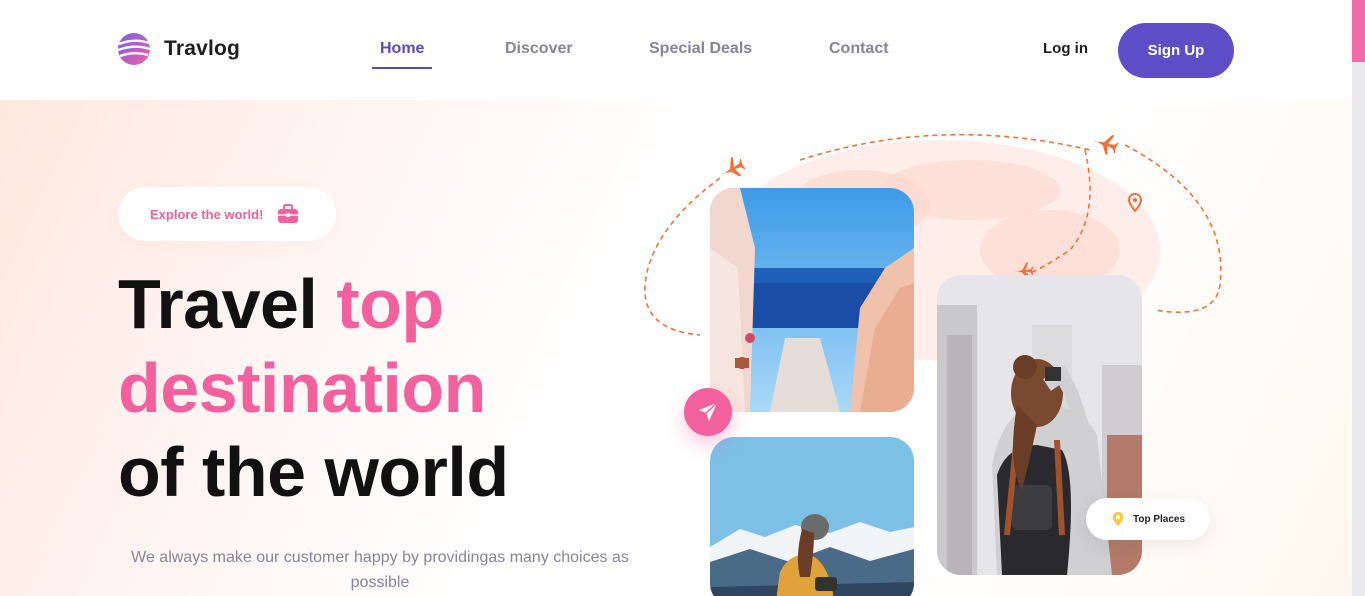  Describe the element at coordinates (1358, 298) in the screenshot. I see `scrollbar` at that location.